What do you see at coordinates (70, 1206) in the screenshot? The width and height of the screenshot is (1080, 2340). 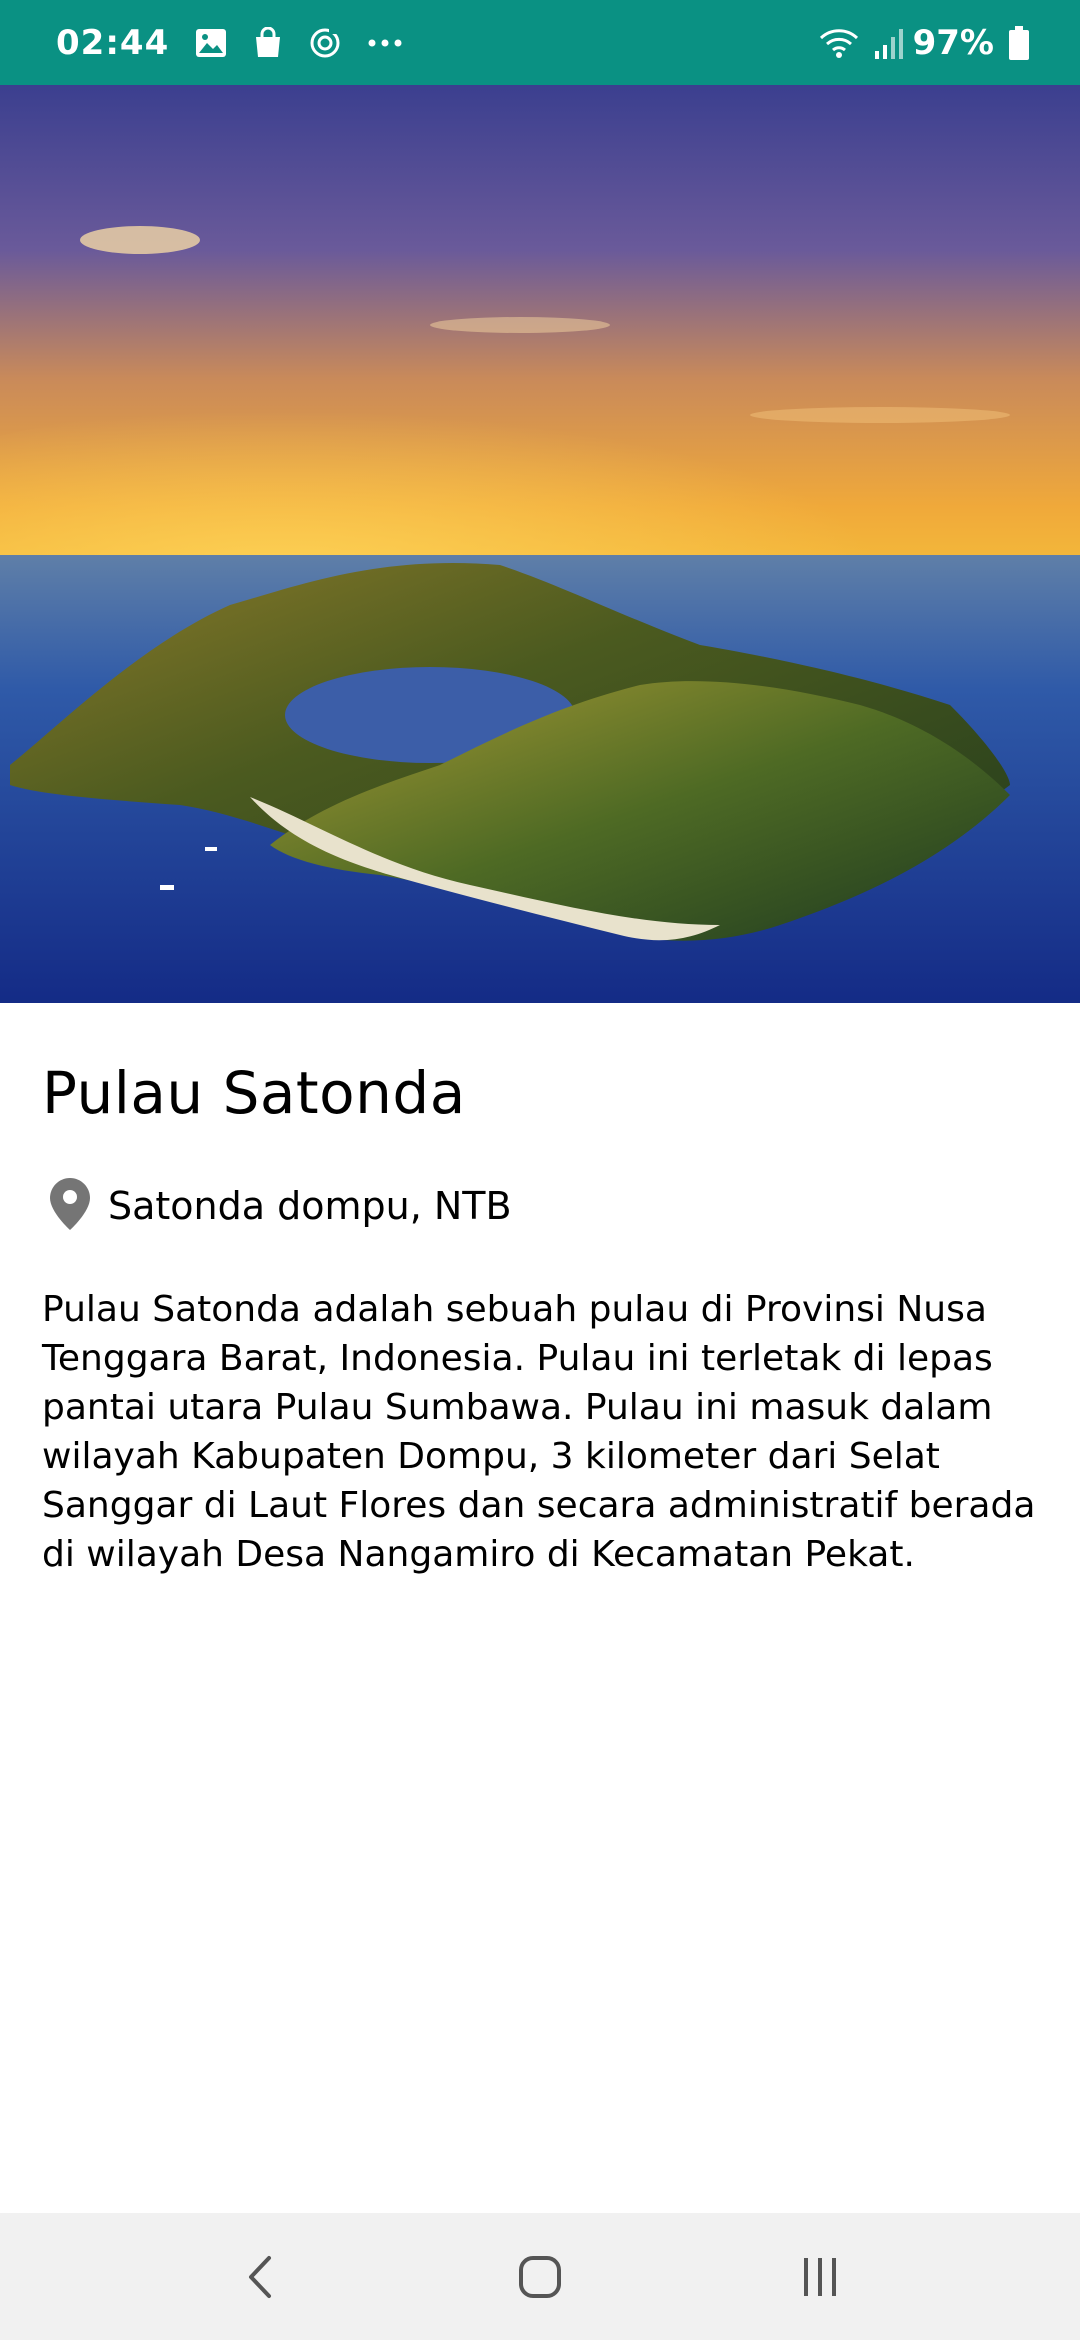 I see `location-pin-icon` at bounding box center [70, 1206].